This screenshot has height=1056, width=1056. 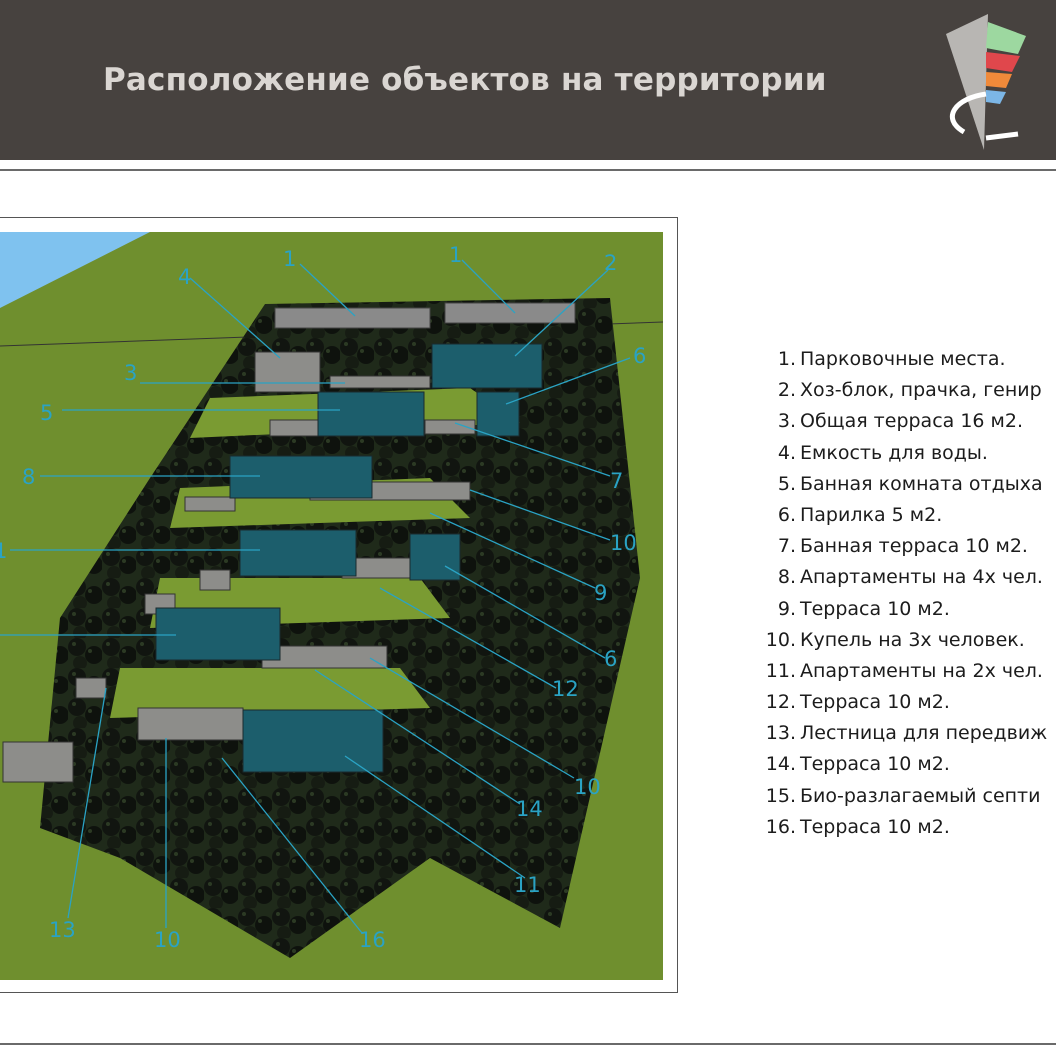 What do you see at coordinates (62, 930) in the screenshot?
I see `plan-label: 13` at bounding box center [62, 930].